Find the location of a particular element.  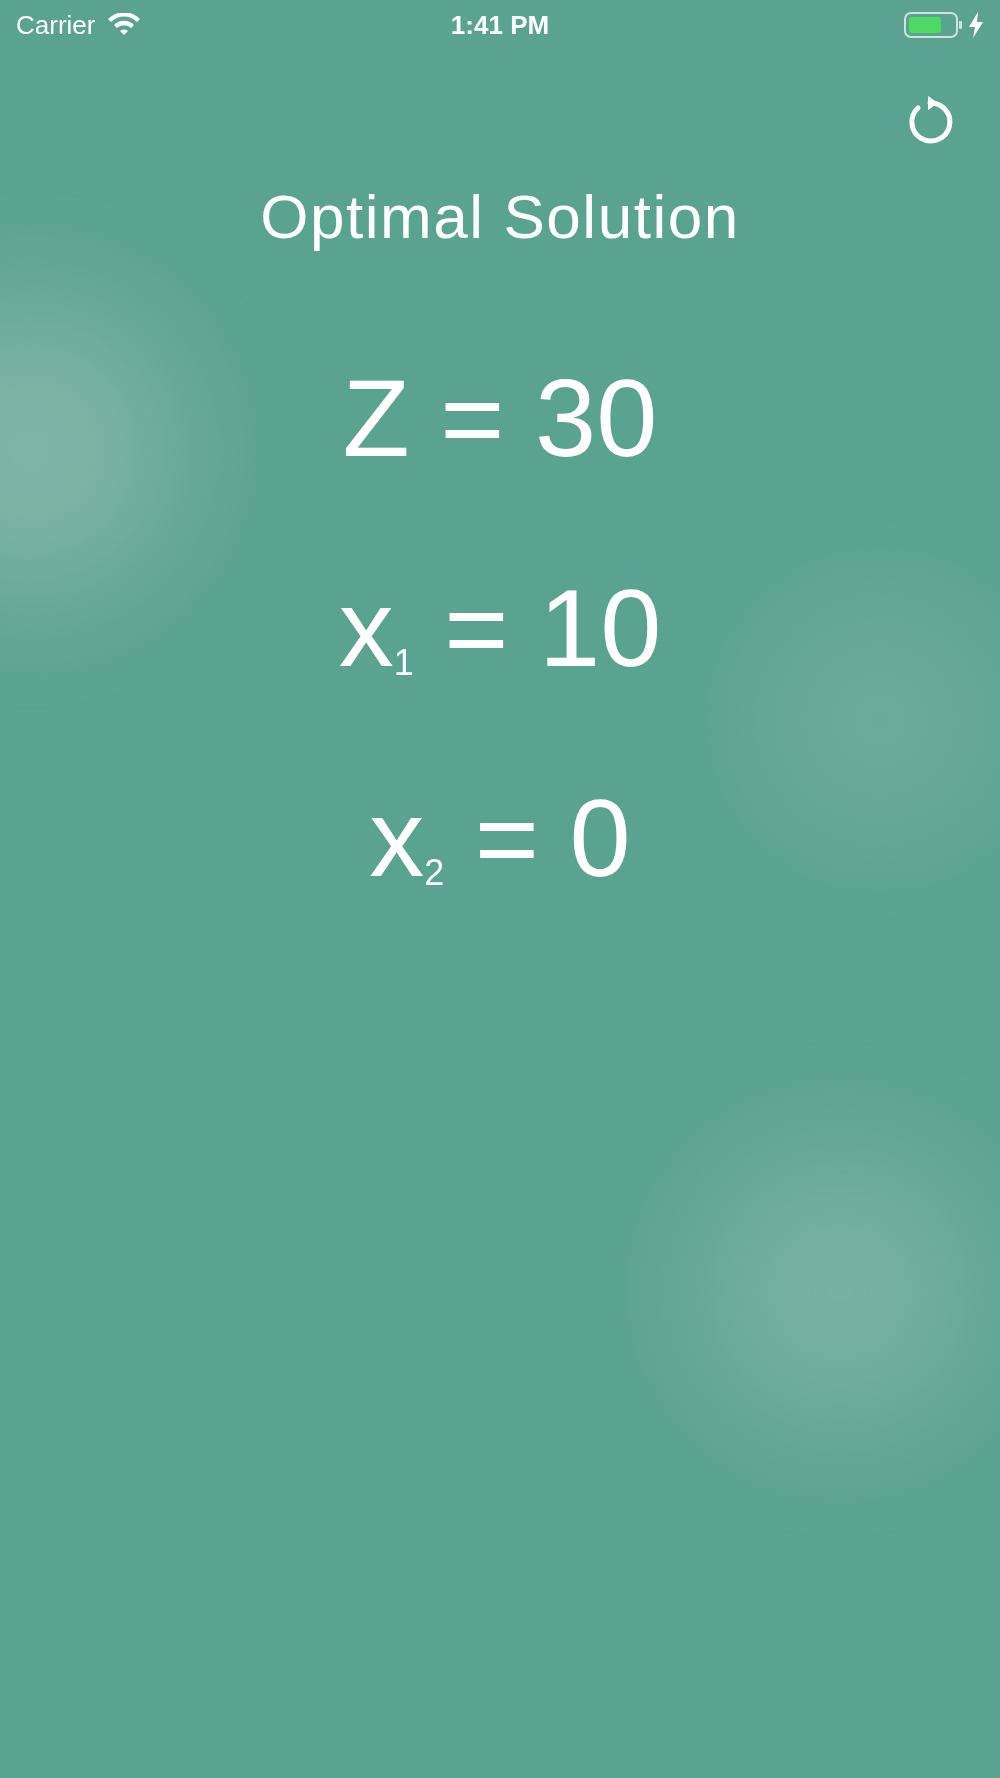

wifi-icon is located at coordinates (124, 25).